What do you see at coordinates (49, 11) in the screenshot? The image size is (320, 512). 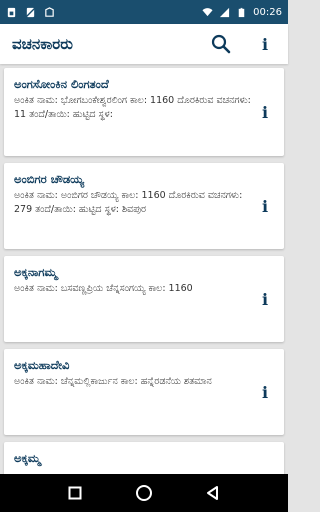 I see `notification-icon` at bounding box center [49, 11].